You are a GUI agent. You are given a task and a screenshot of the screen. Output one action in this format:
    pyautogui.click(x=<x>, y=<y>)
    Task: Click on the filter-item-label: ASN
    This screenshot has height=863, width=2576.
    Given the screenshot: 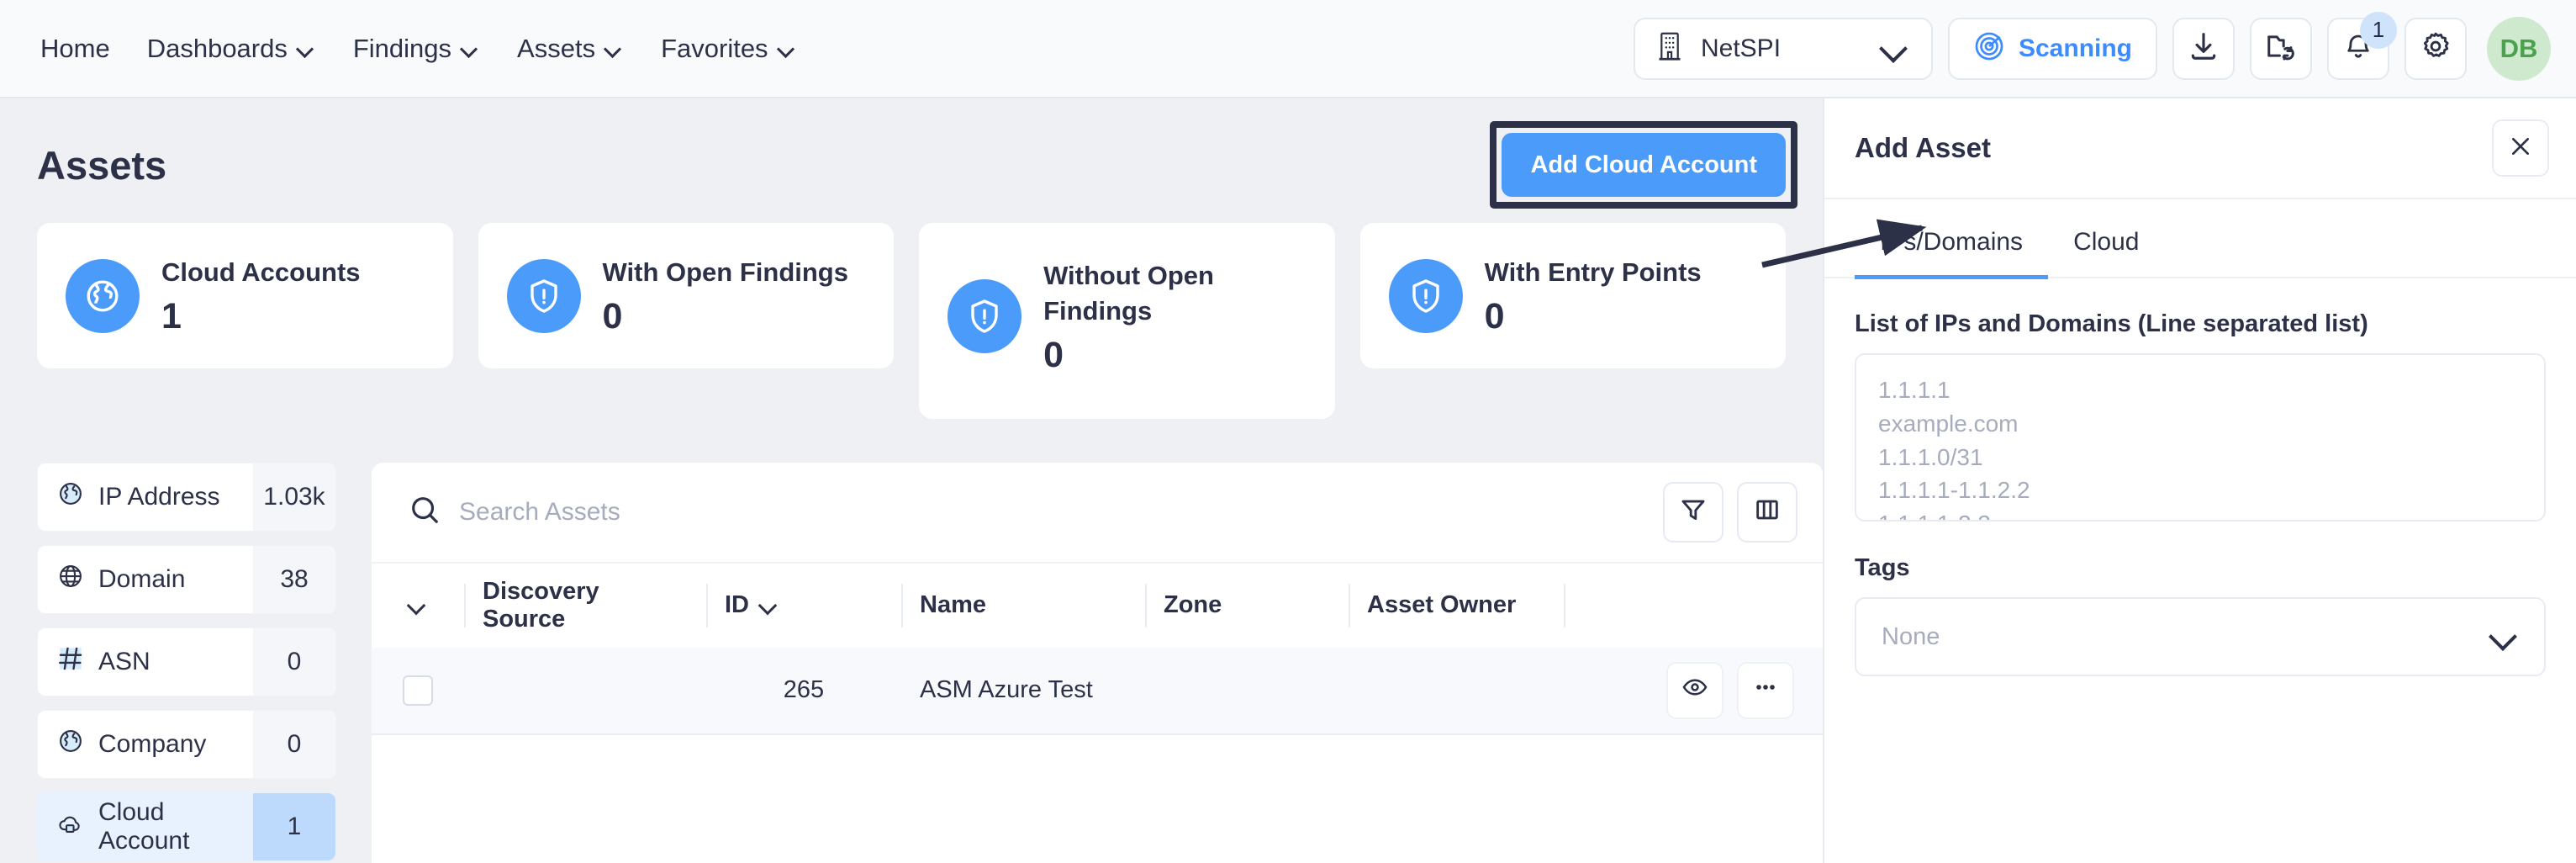 What is the action you would take?
    pyautogui.click(x=124, y=661)
    